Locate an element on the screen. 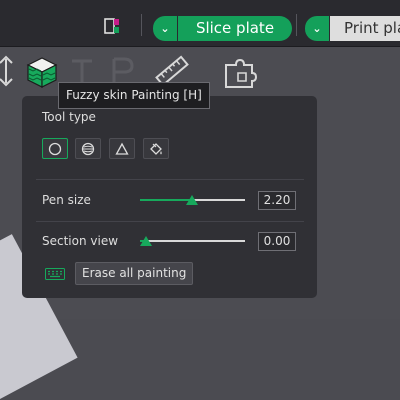 Image resolution: width=400 pixels, height=400 pixels. print-plate-label: Print pla is located at coordinates (365, 28).